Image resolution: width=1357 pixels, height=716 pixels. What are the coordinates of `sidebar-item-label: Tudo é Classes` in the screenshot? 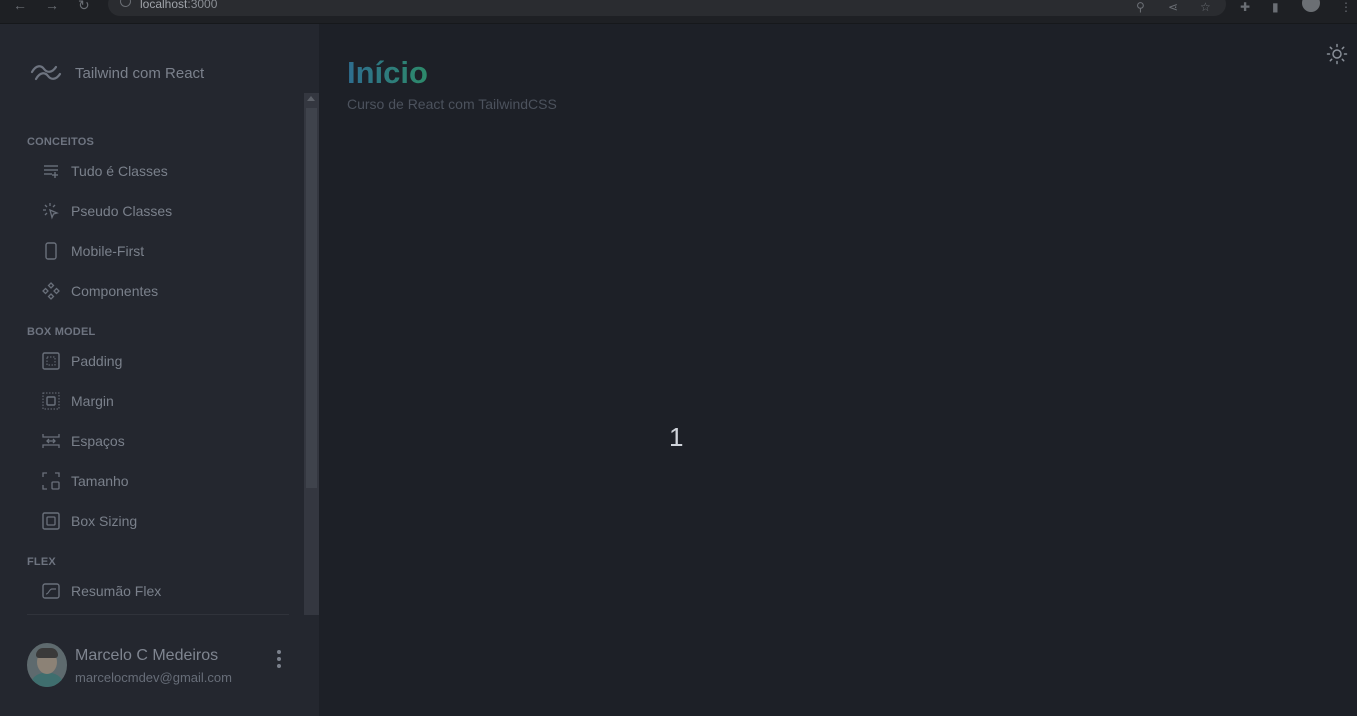 It's located at (119, 171).